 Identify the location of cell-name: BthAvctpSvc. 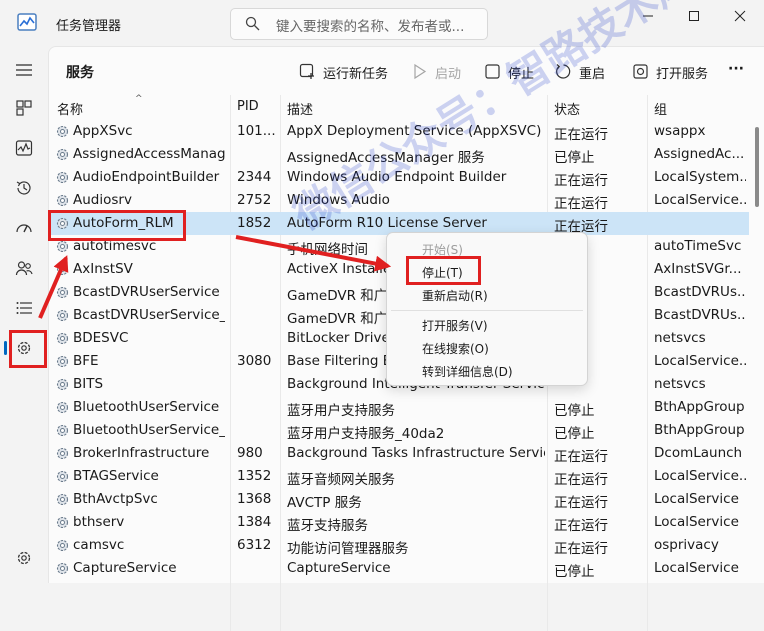
(115, 499).